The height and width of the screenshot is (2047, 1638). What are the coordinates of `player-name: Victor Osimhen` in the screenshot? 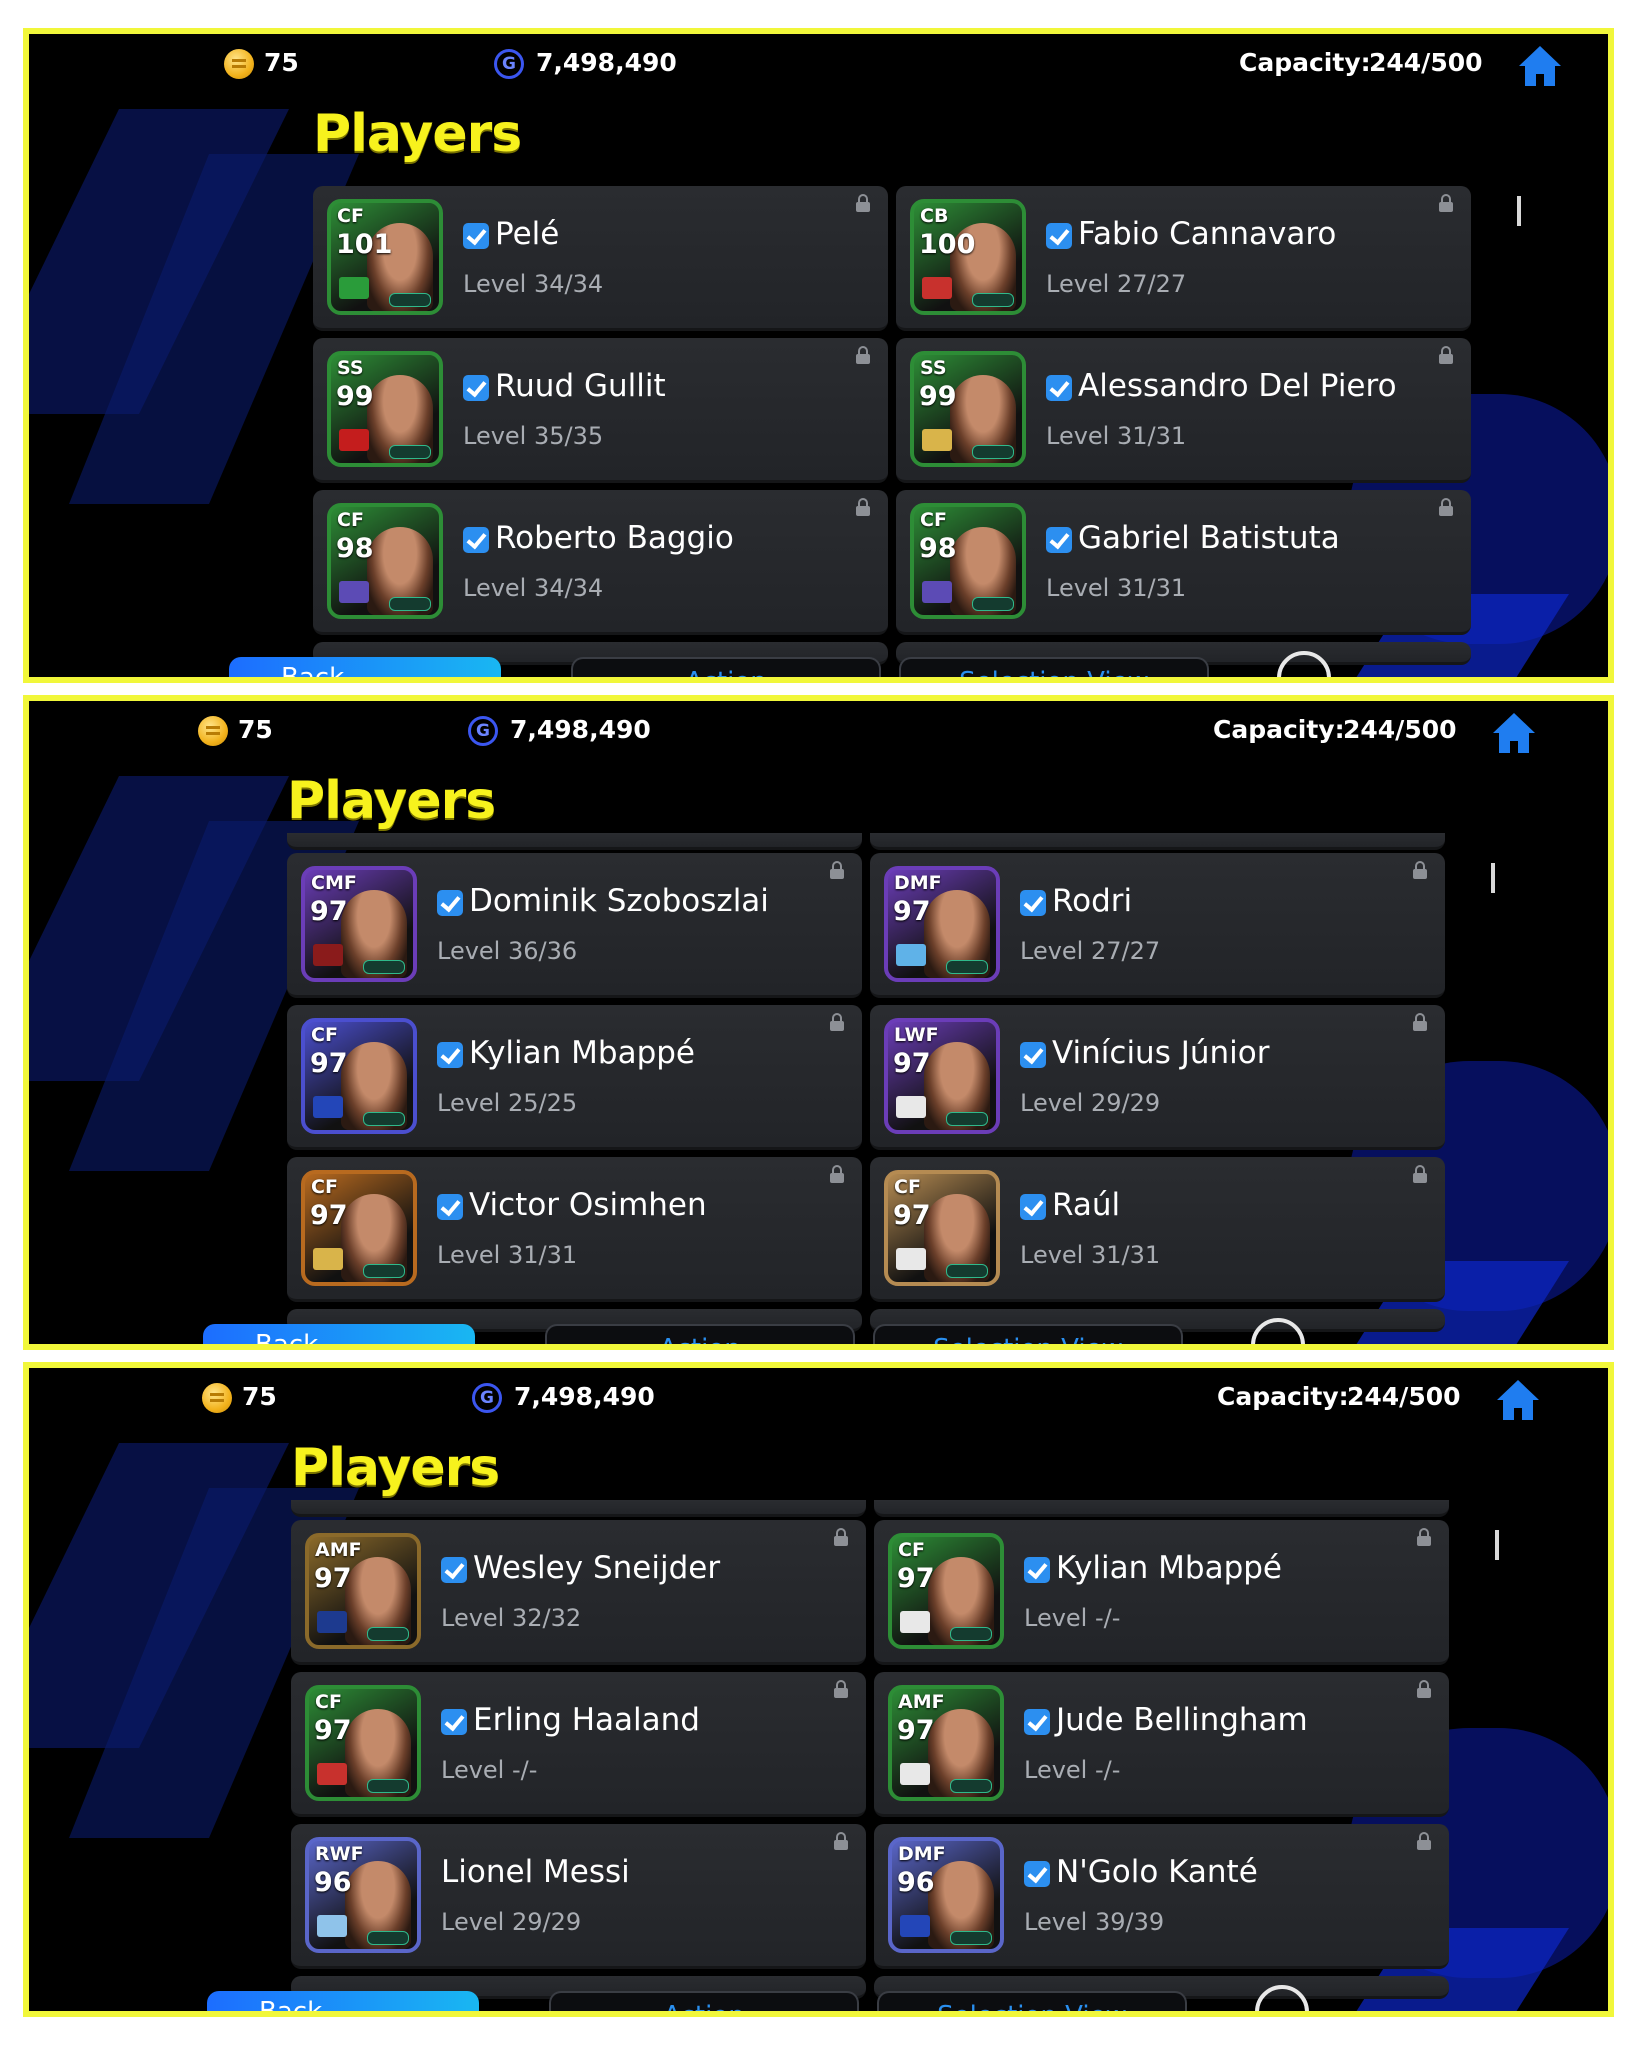 It's located at (588, 1205).